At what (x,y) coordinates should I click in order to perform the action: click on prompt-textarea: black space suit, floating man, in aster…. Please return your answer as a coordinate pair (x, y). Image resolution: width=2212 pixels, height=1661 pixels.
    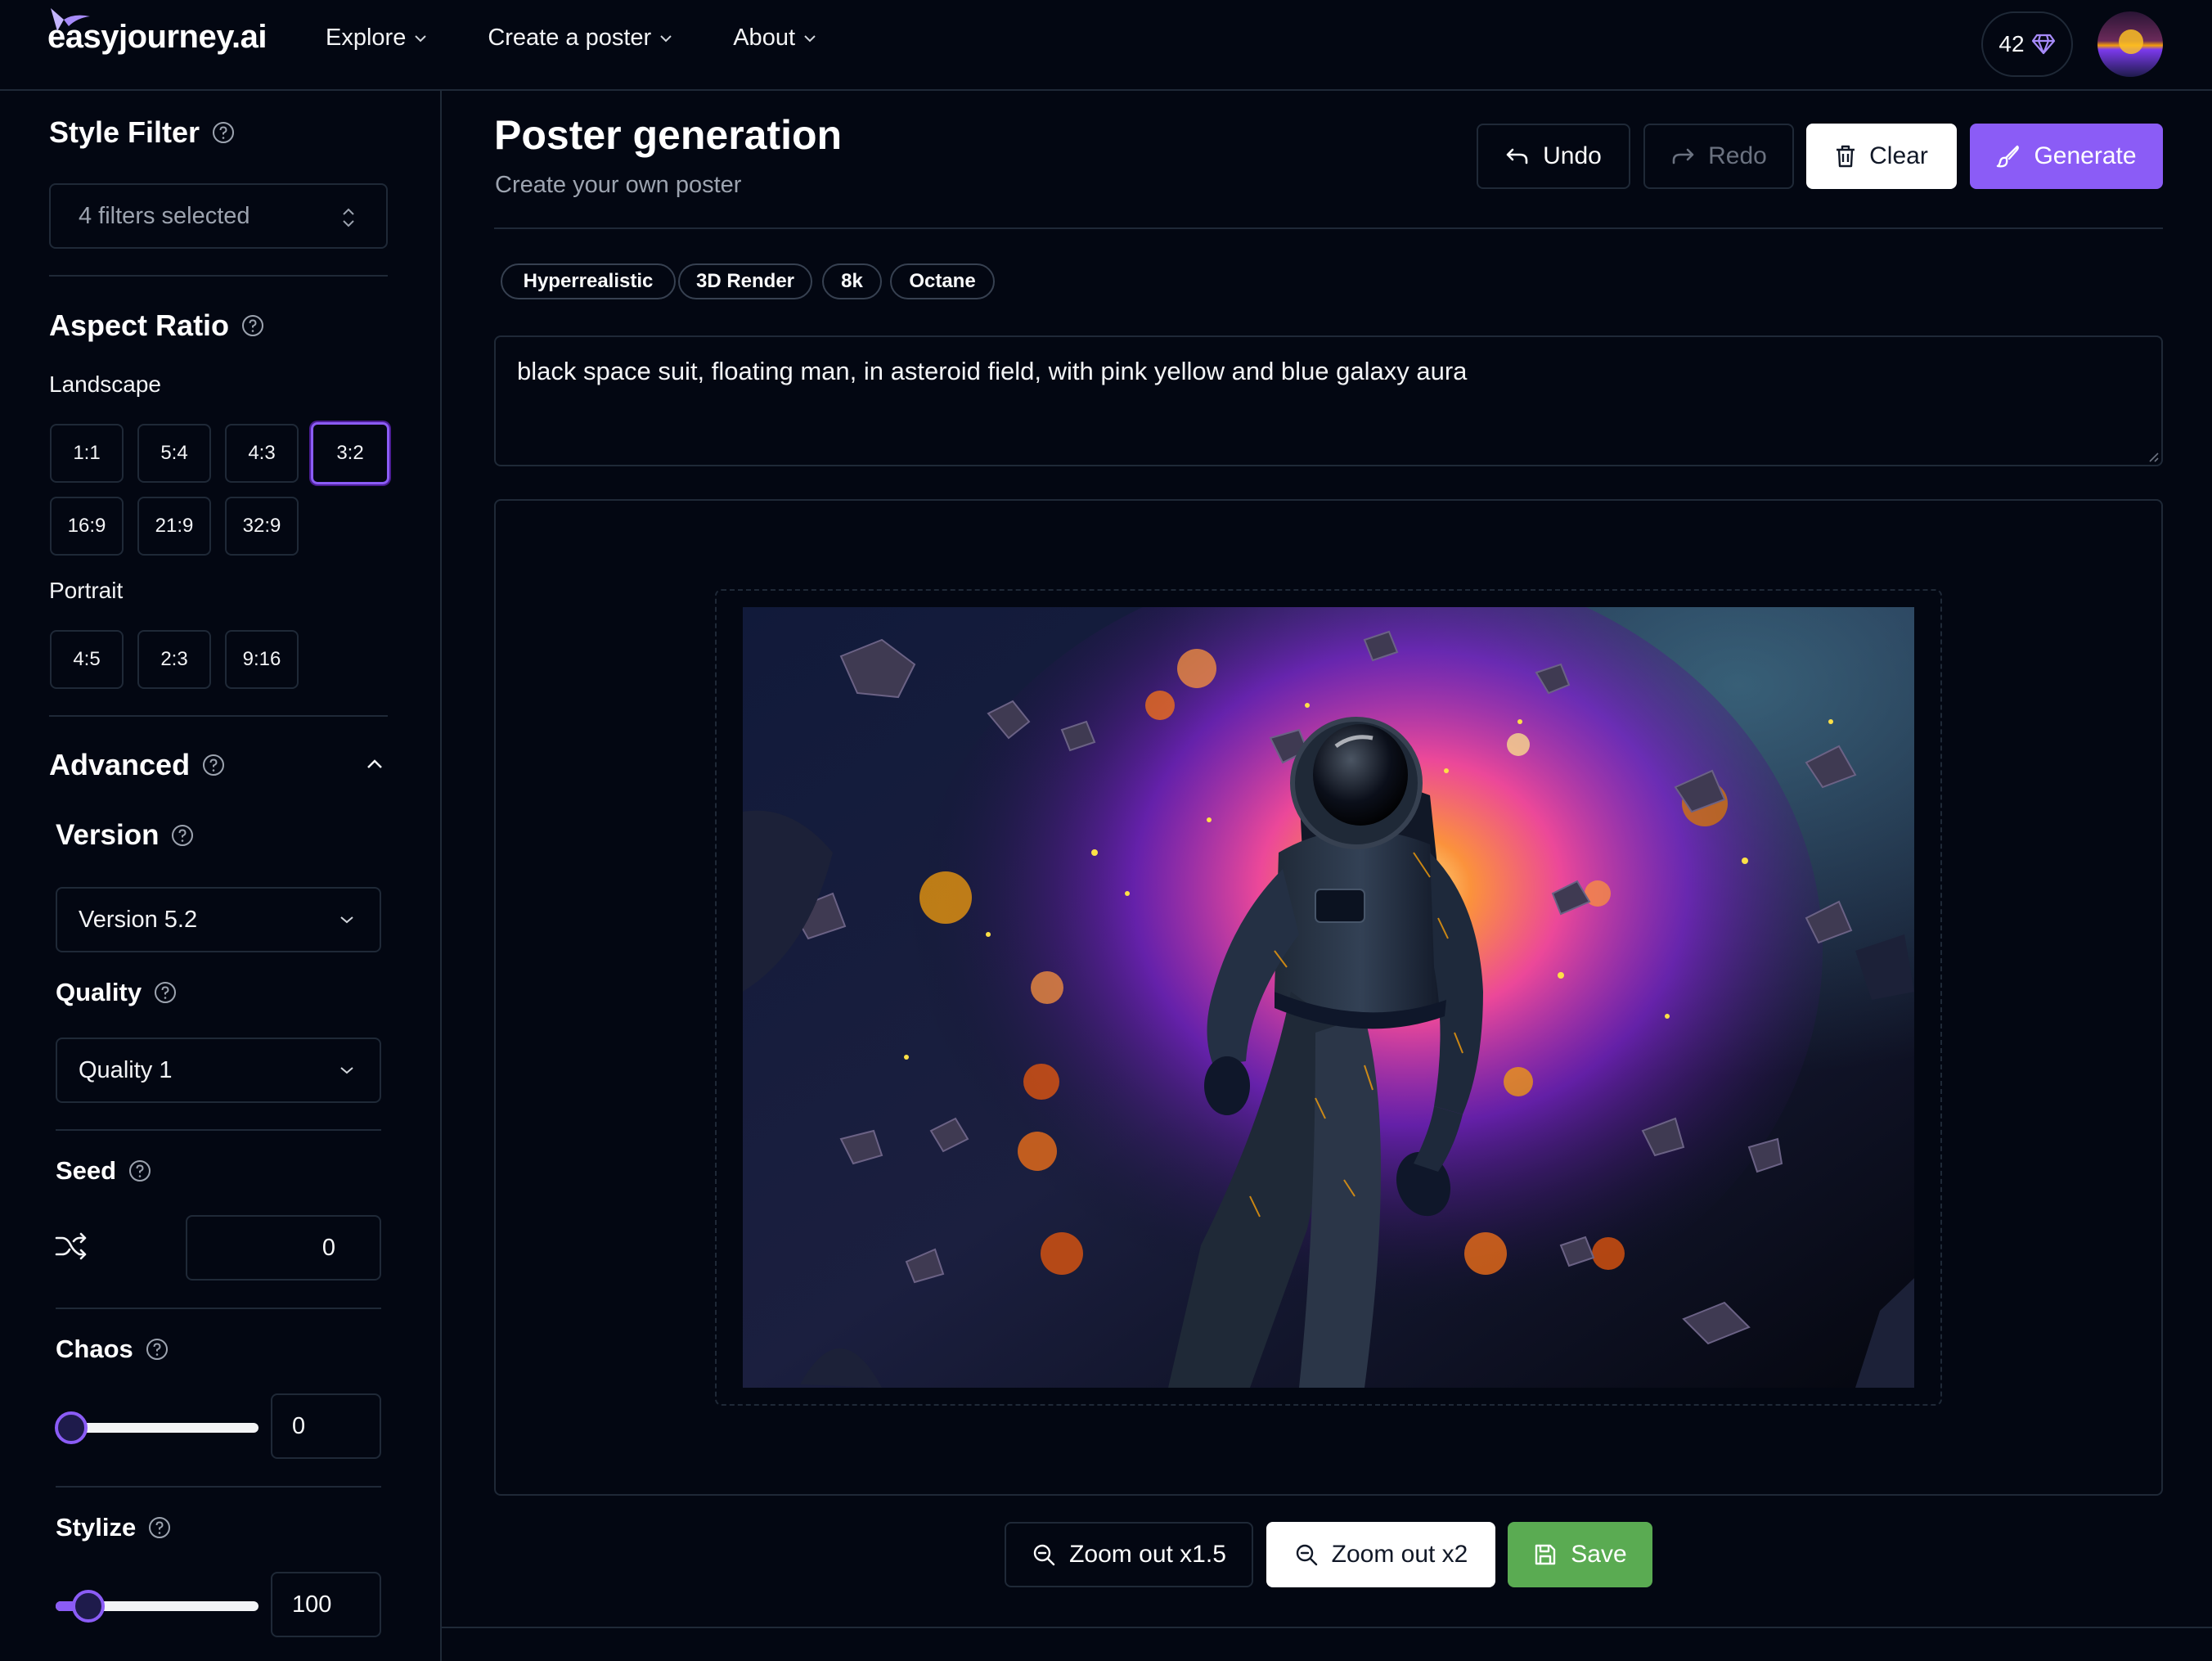
    Looking at the image, I should click on (1328, 400).